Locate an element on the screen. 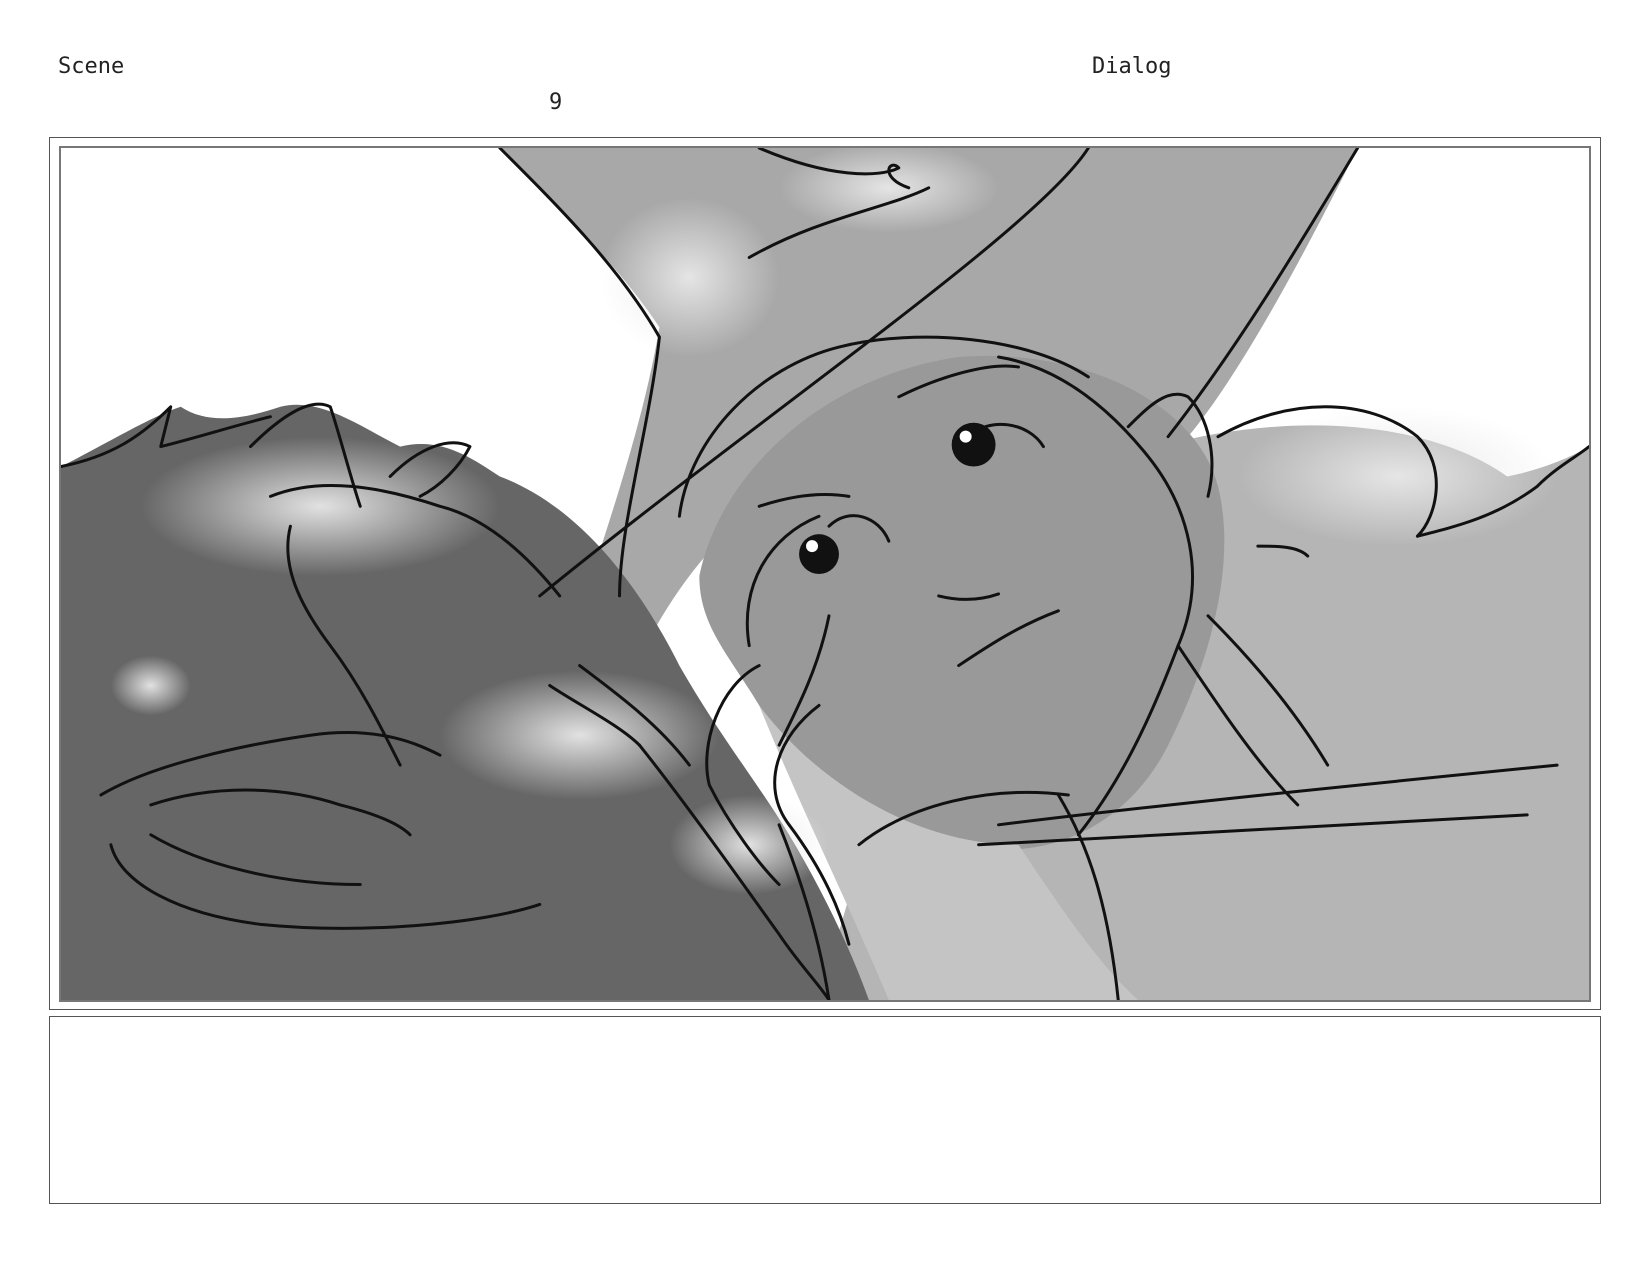 This screenshot has height=1275, width=1650. scene-number: 9 is located at coordinates (556, 102).